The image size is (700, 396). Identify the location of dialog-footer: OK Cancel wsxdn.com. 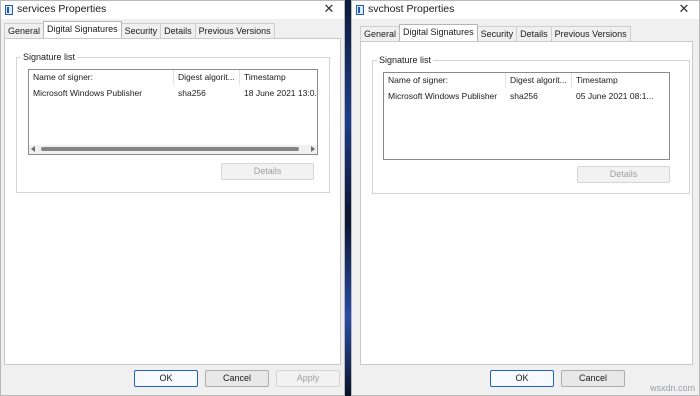
(525, 380).